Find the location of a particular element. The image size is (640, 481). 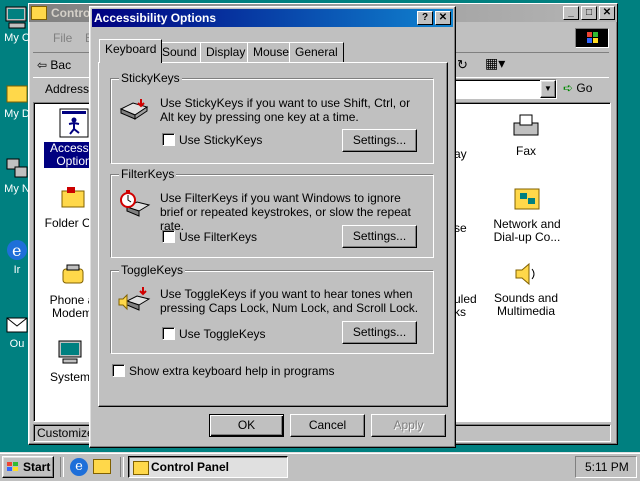

address-label: Address is located at coordinates (67, 89).